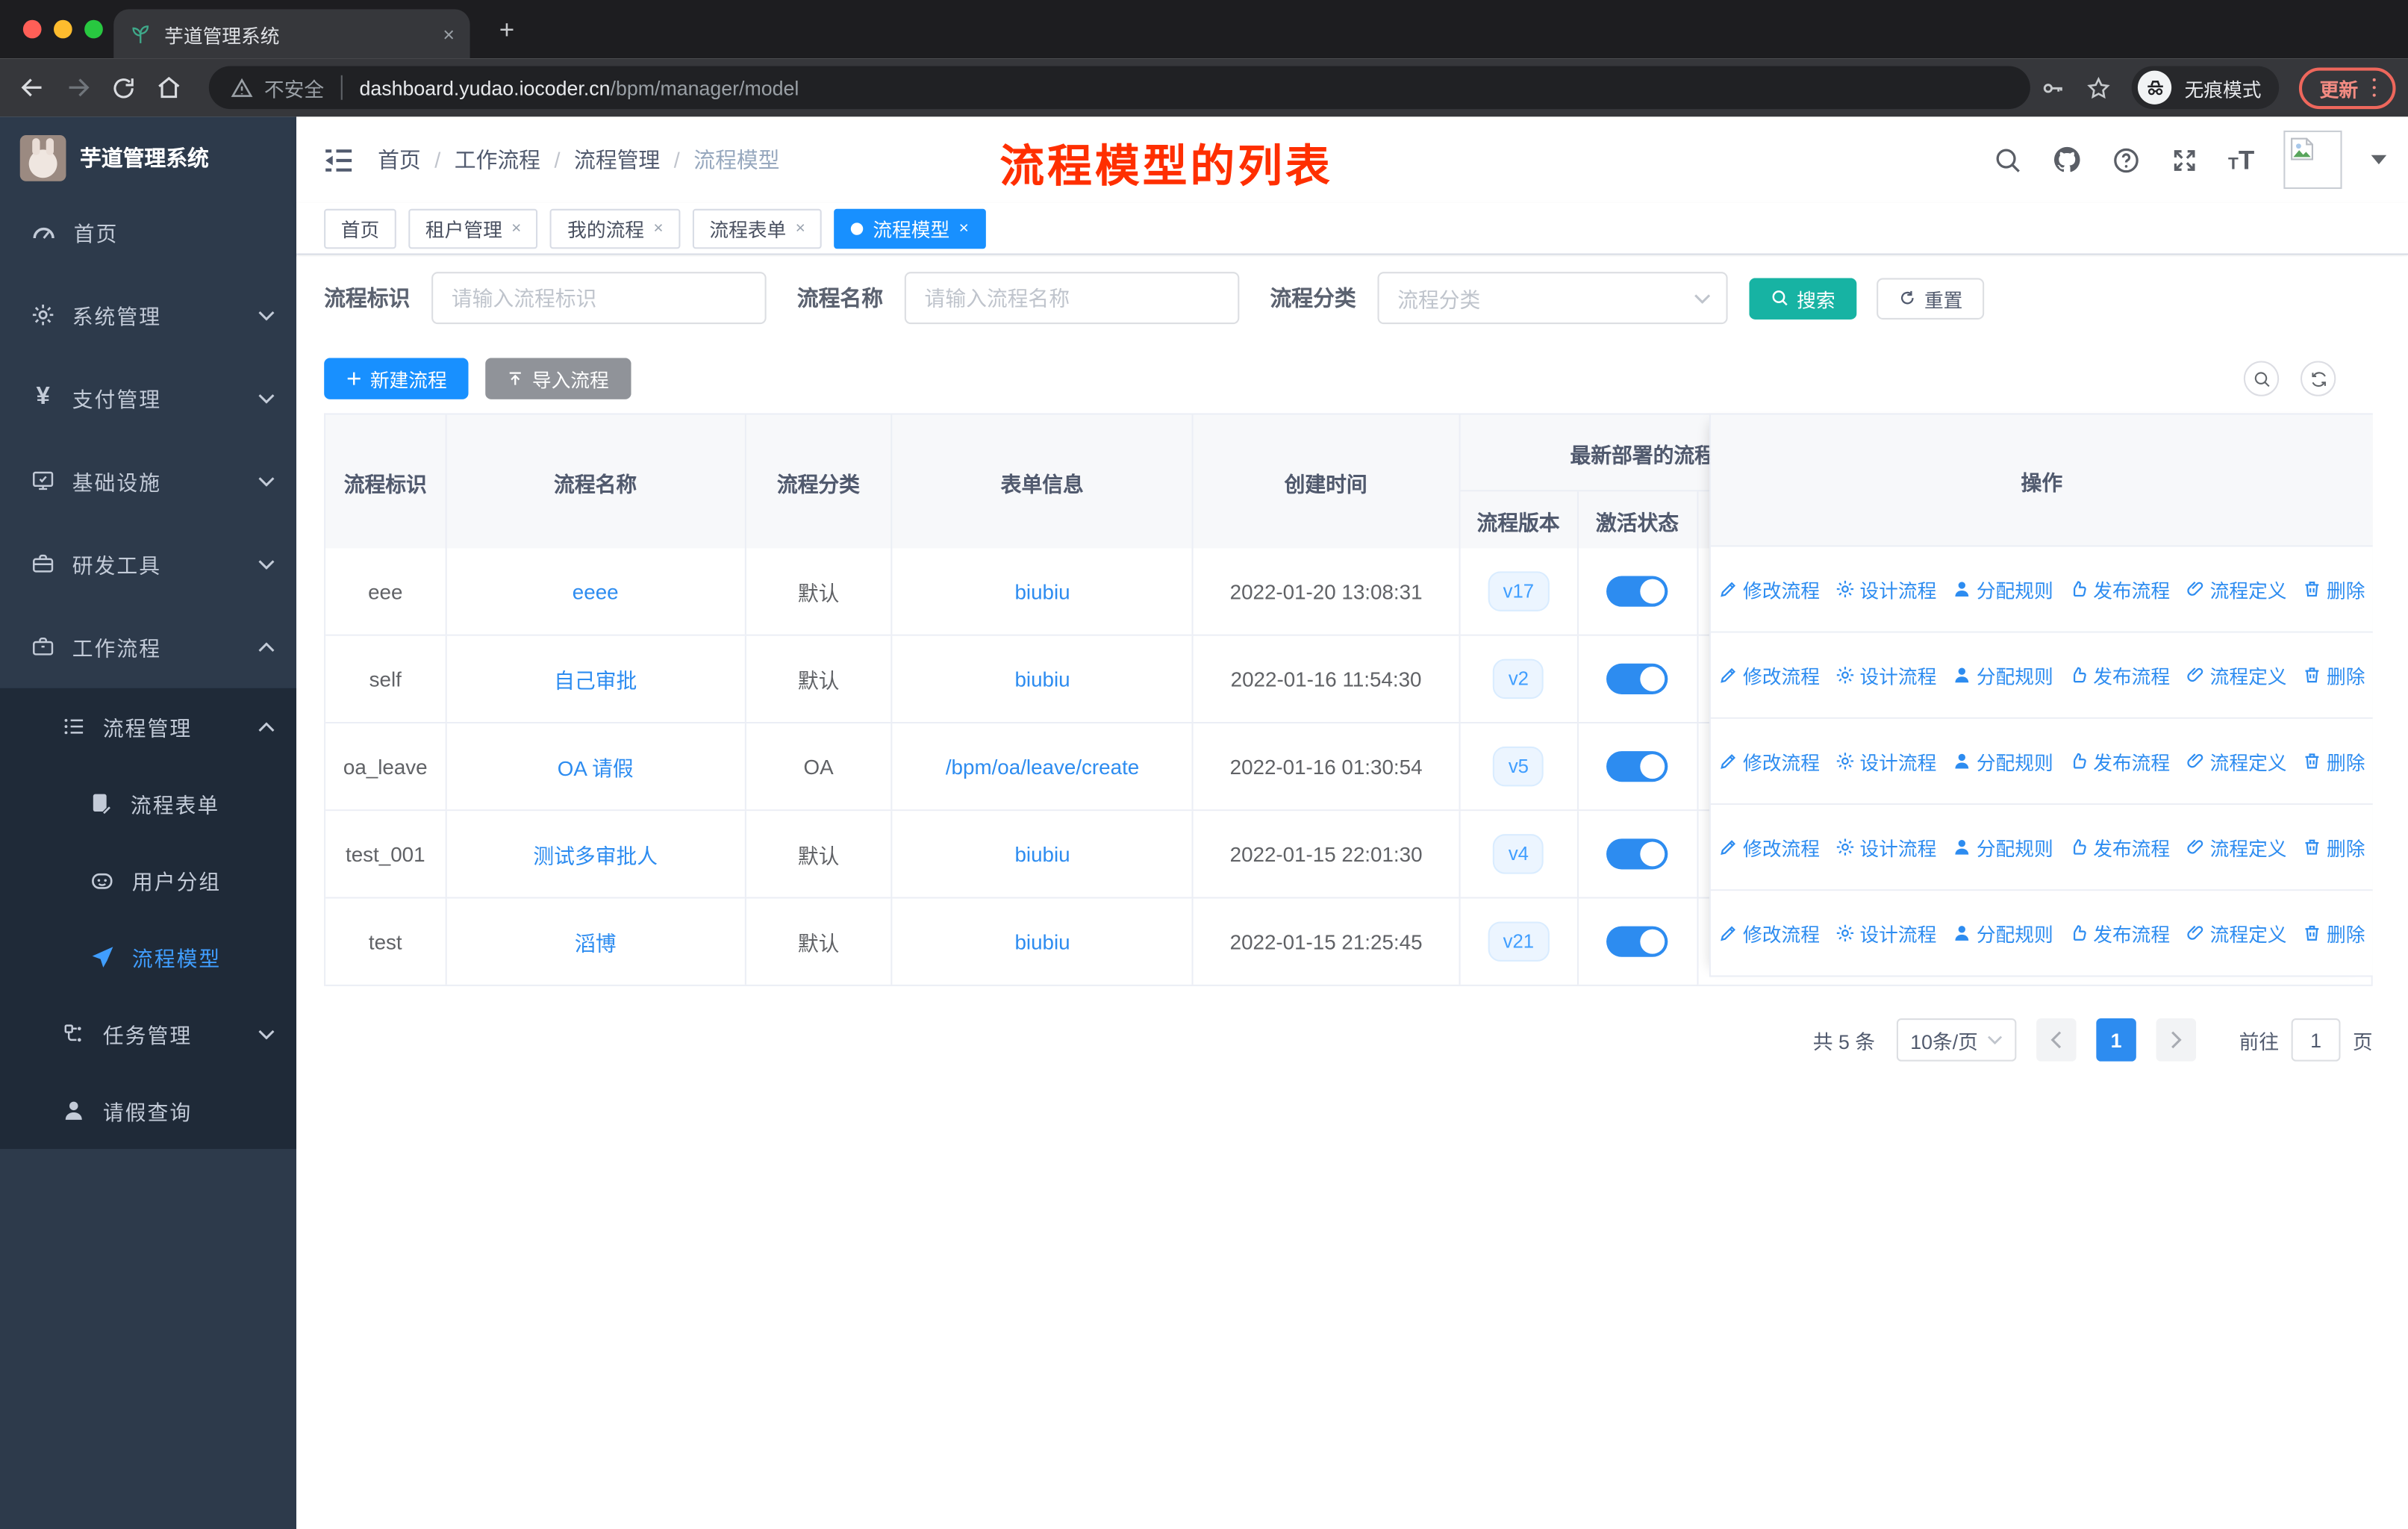 The image size is (2408, 1529). What do you see at coordinates (596, 591) in the screenshot?
I see `model-name-link: eeee` at bounding box center [596, 591].